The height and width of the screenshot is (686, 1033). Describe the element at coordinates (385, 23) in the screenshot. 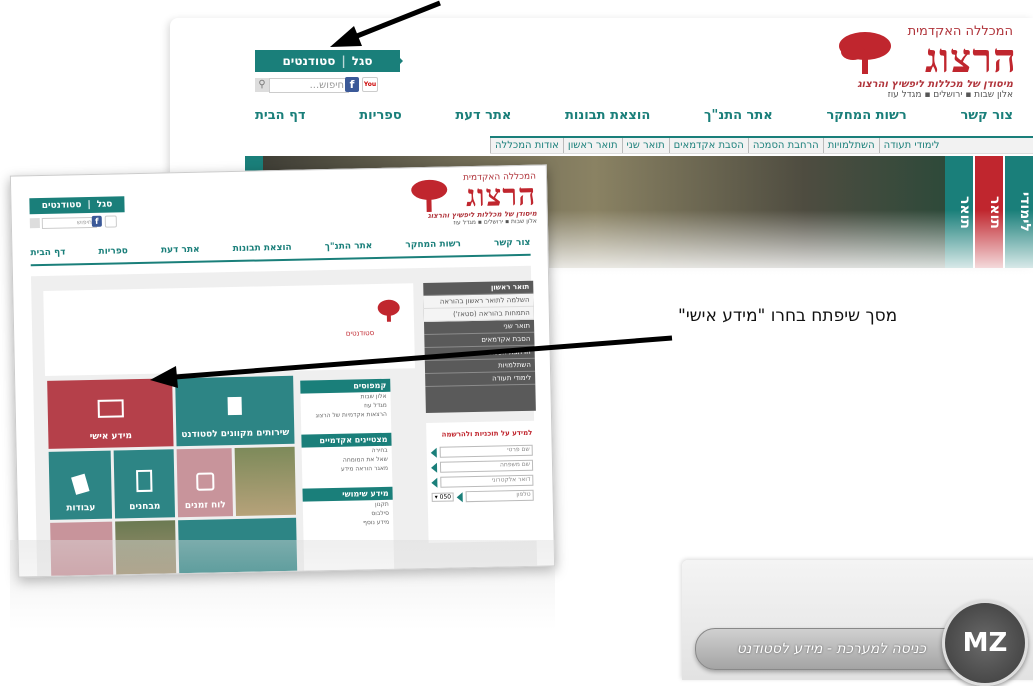

I see `arrow-to-login-icon` at that location.